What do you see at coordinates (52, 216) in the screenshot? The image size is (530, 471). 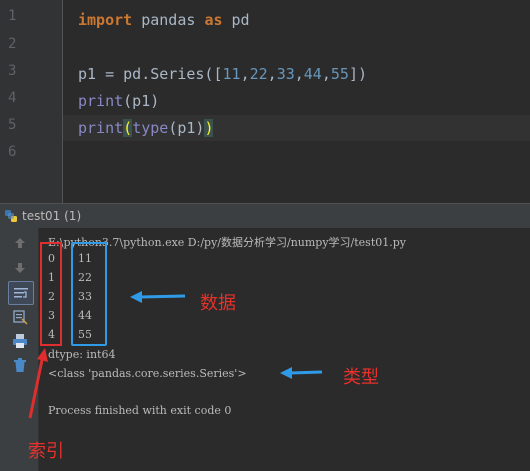 I see `run-tab-label: test01 (1)` at bounding box center [52, 216].